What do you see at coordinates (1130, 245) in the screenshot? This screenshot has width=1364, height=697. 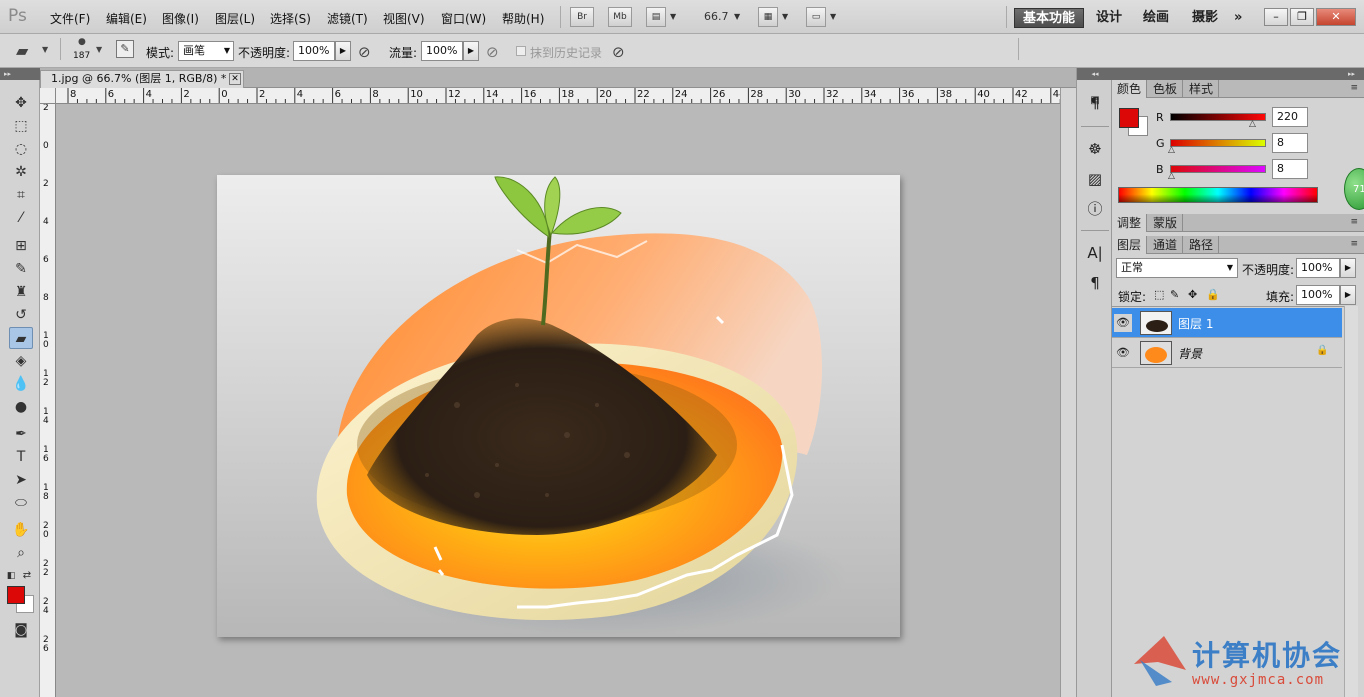 I see `tab-layers: 图层` at bounding box center [1130, 245].